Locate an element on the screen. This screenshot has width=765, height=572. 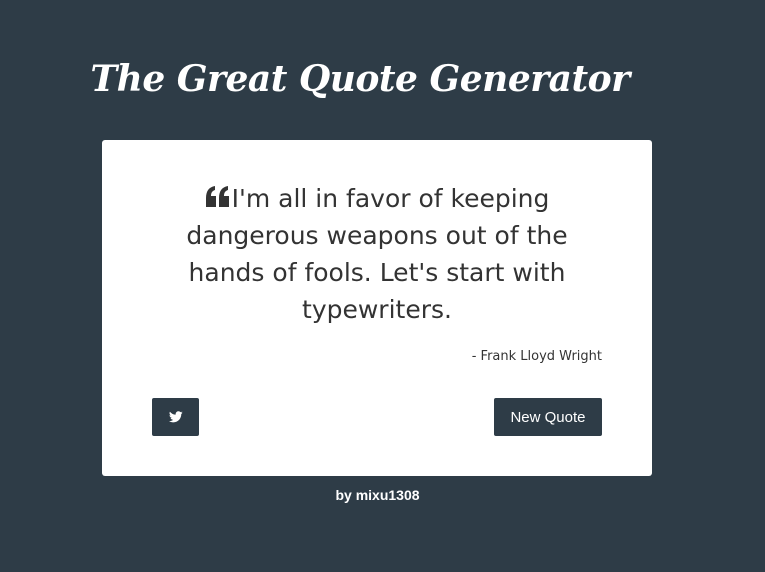
twitter-icon is located at coordinates (175, 417).